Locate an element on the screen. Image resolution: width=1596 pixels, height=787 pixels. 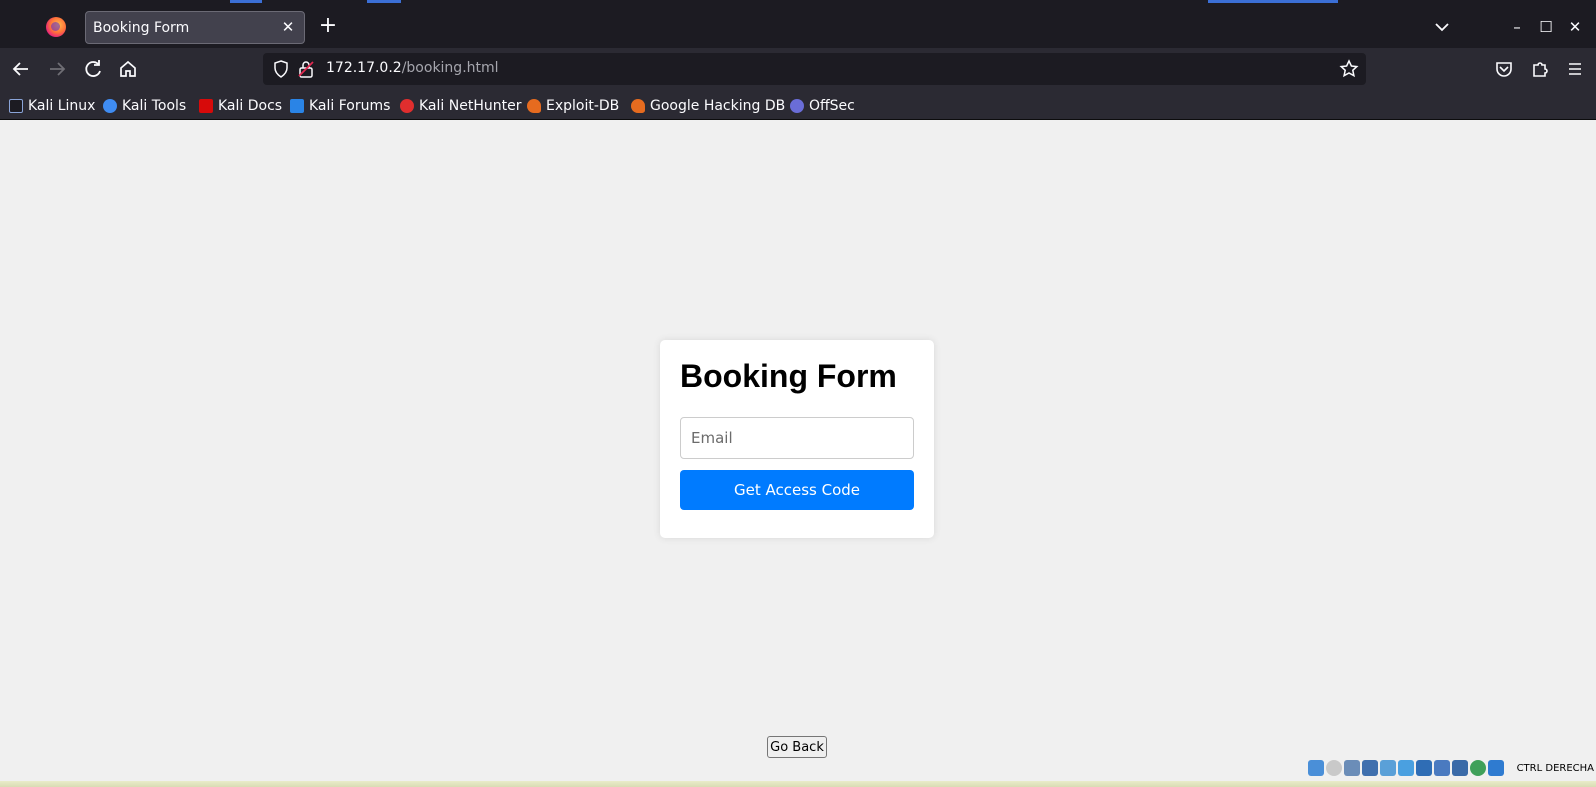
bookmark-kali-linux: Kali Linux is located at coordinates (52, 106).